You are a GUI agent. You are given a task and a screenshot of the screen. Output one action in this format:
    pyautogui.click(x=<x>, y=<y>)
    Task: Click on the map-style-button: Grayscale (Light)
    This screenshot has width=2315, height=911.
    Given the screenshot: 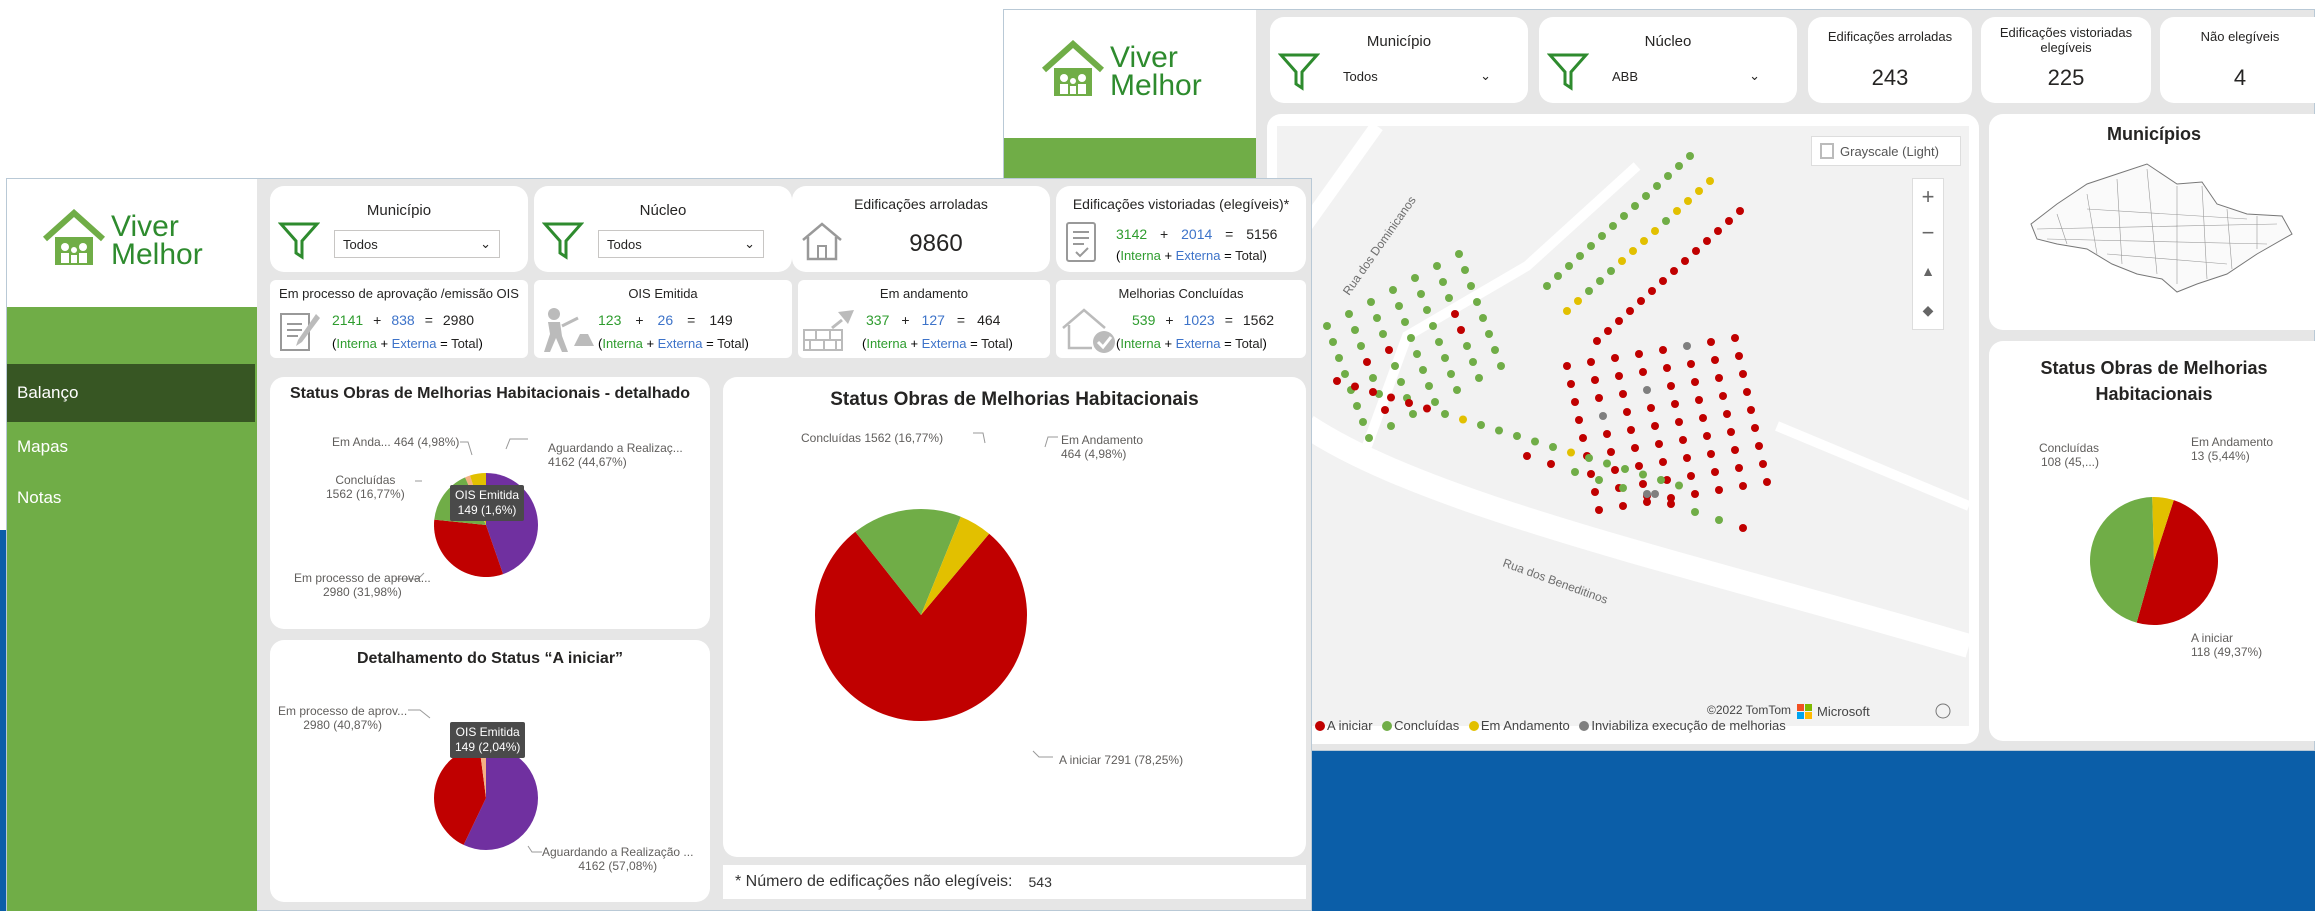 What is the action you would take?
    pyautogui.click(x=1886, y=151)
    